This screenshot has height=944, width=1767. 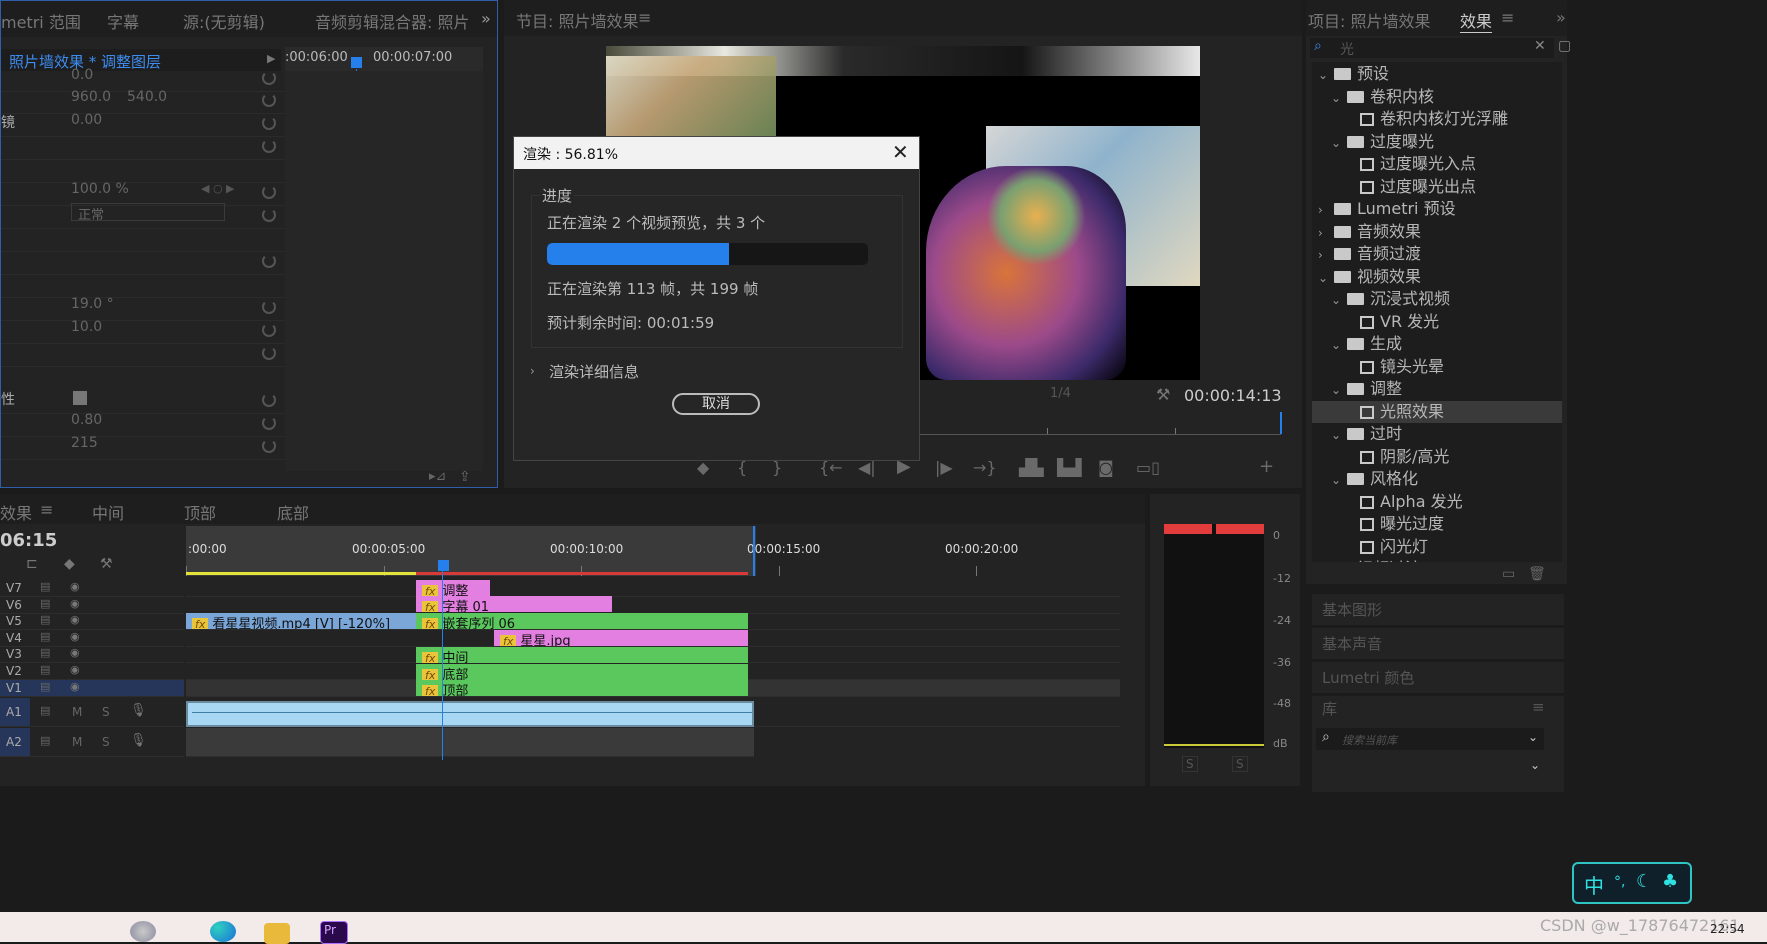 I want to click on program-playhead, so click(x=1281, y=423).